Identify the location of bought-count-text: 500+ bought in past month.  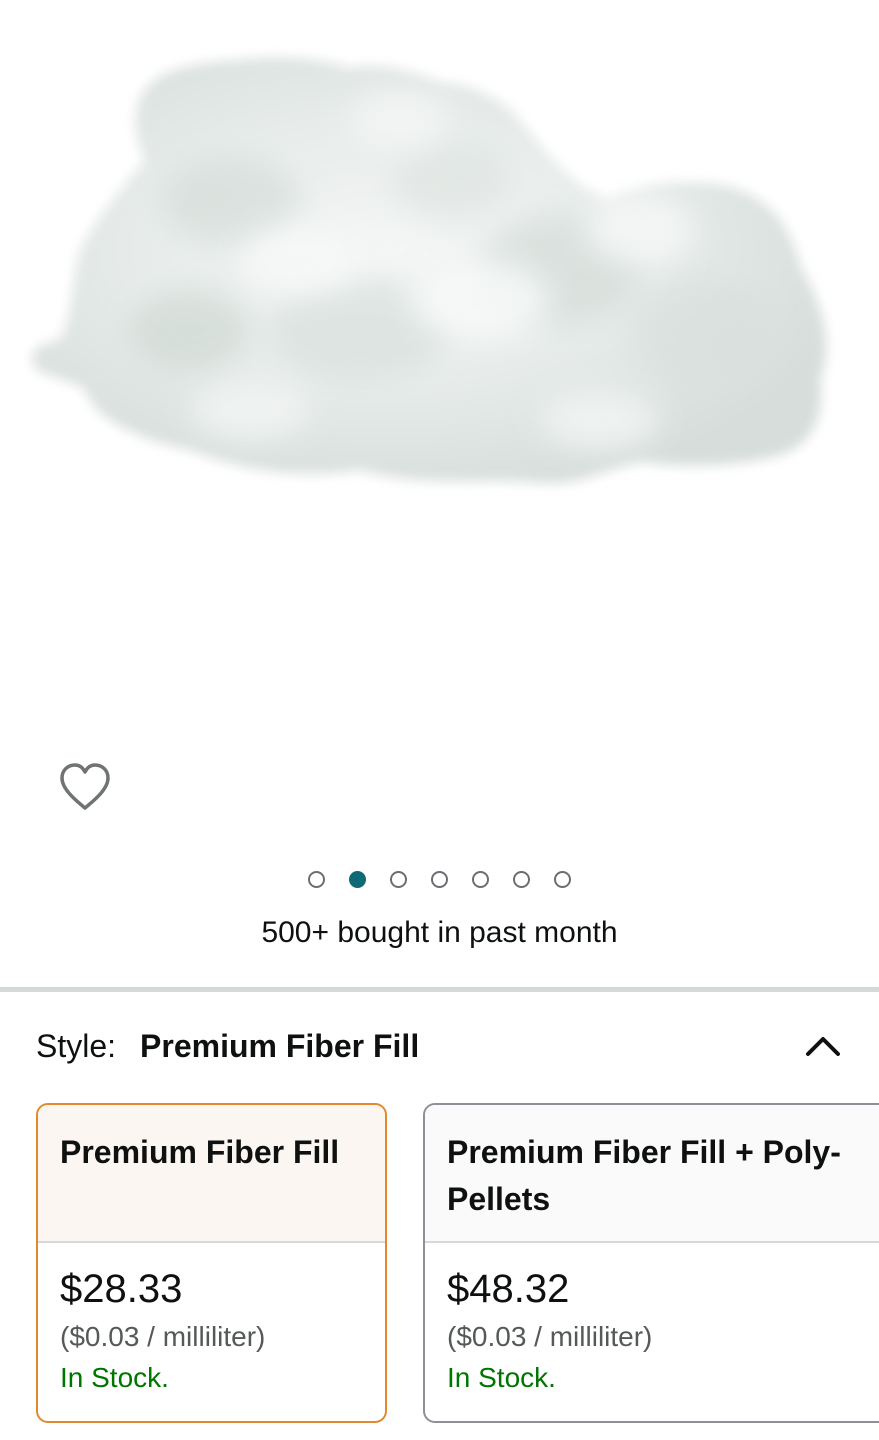
(439, 932).